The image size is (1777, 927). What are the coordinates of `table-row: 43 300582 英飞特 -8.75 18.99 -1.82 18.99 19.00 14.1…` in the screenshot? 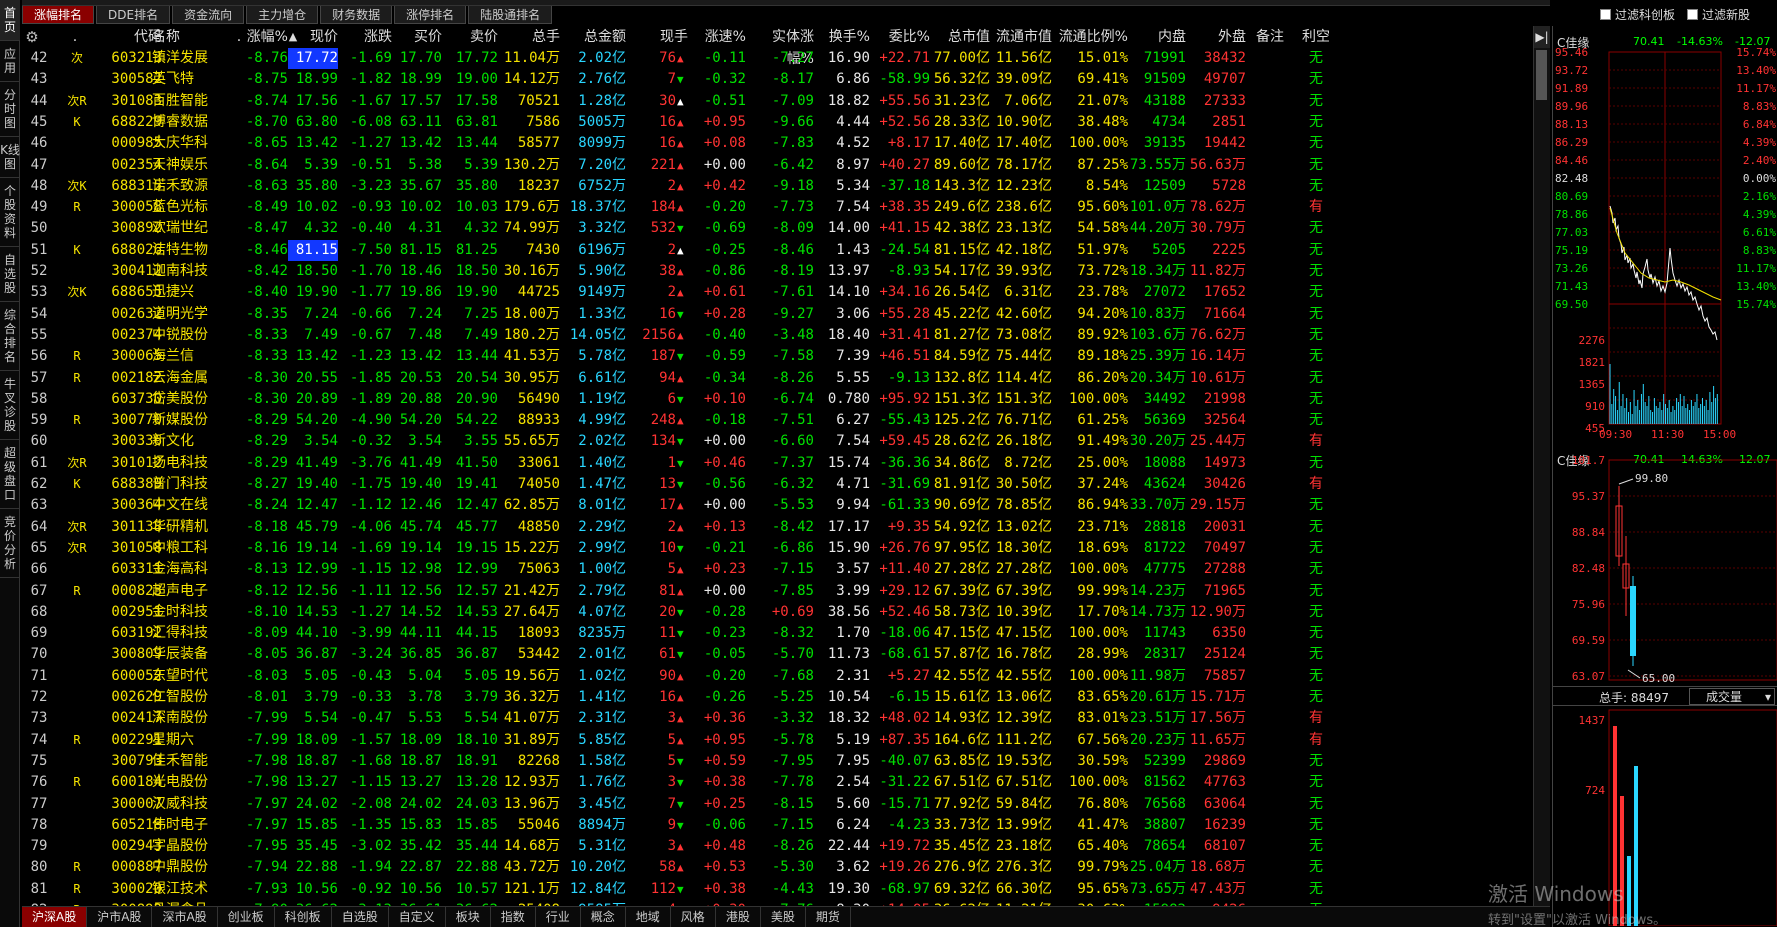 It's located at (786, 79).